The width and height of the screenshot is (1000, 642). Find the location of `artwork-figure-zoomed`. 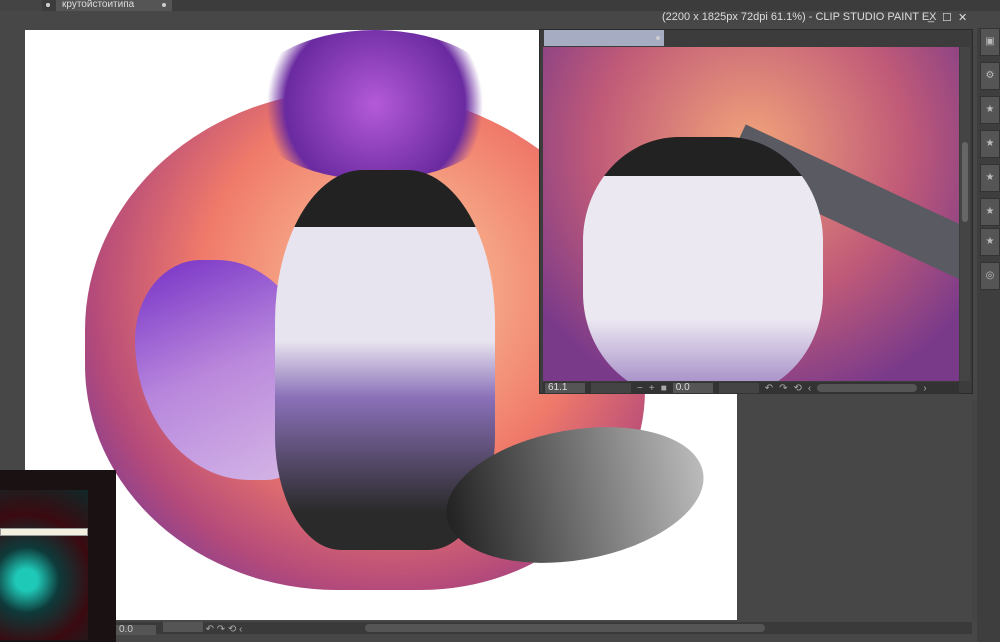

artwork-figure-zoomed is located at coordinates (703, 259).